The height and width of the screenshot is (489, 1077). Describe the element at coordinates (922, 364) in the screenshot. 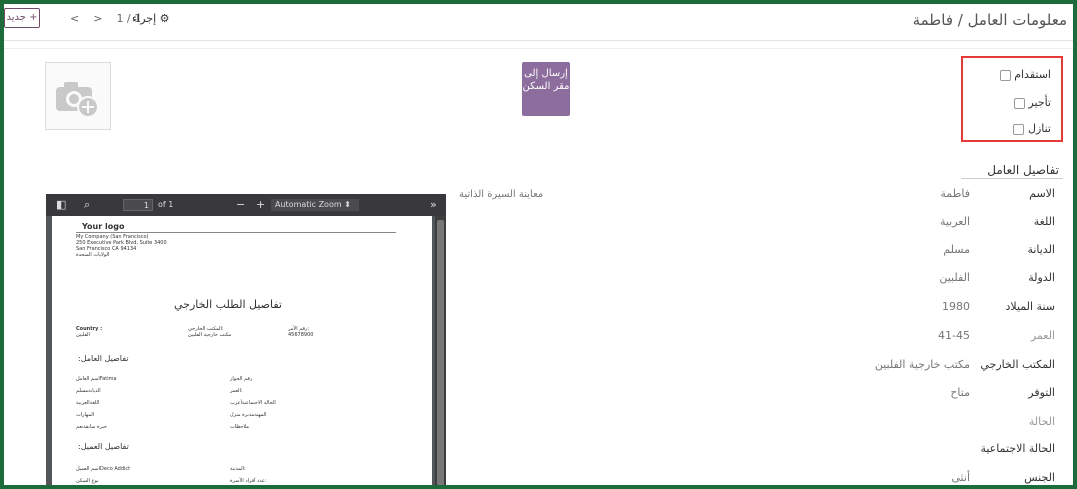

I see `field-value: مكتب خارجية الفلبين` at that location.